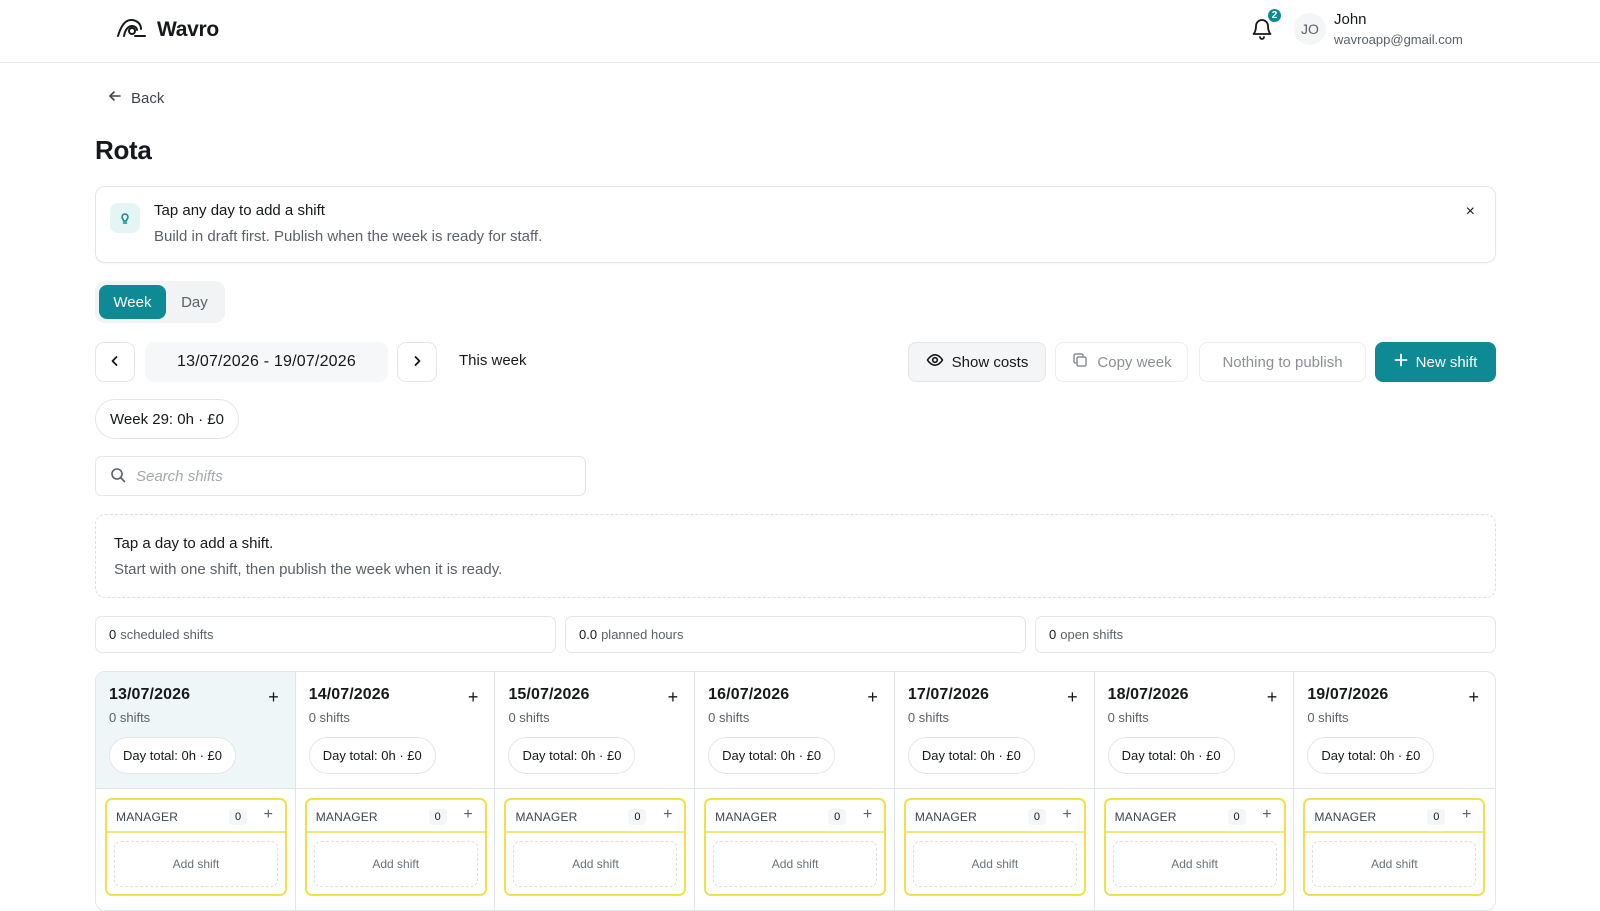 The width and height of the screenshot is (1600, 911). I want to click on copy-week-button: Copy week, so click(1121, 362).